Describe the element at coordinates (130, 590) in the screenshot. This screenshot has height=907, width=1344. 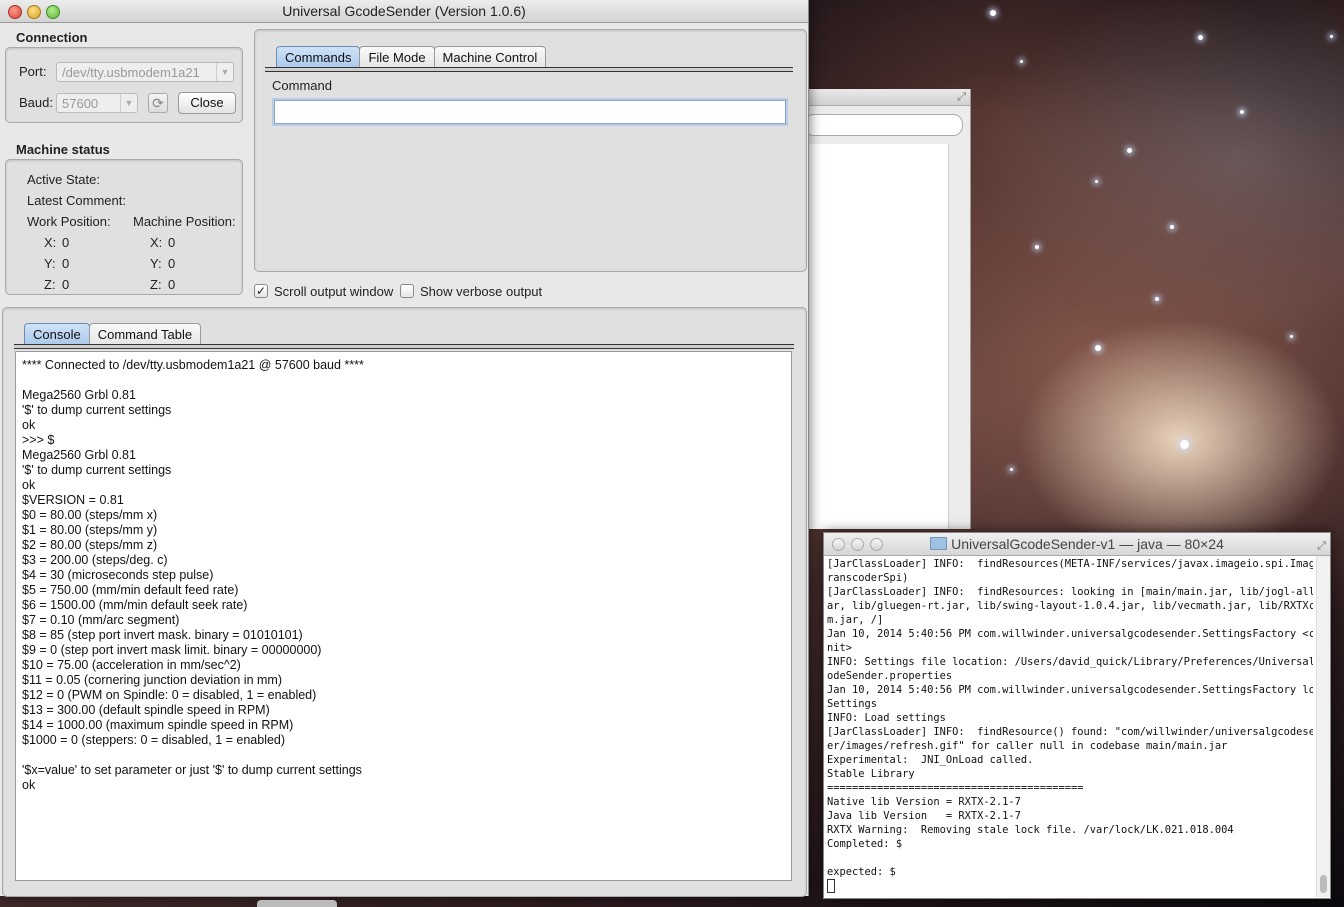
I see `console-line: $5 = 750.00 (mm/min default feed rate)` at that location.